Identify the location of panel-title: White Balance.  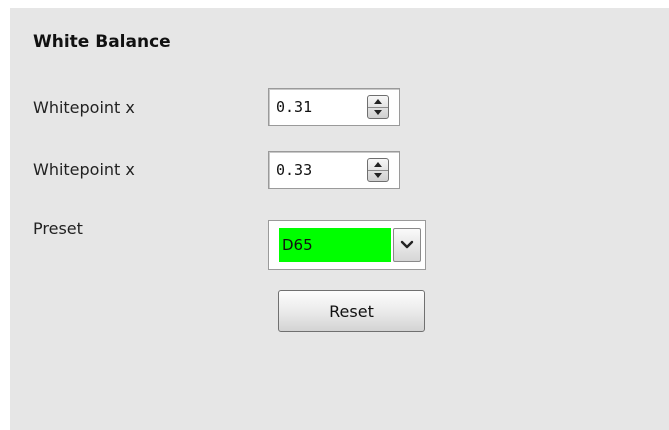
(102, 42).